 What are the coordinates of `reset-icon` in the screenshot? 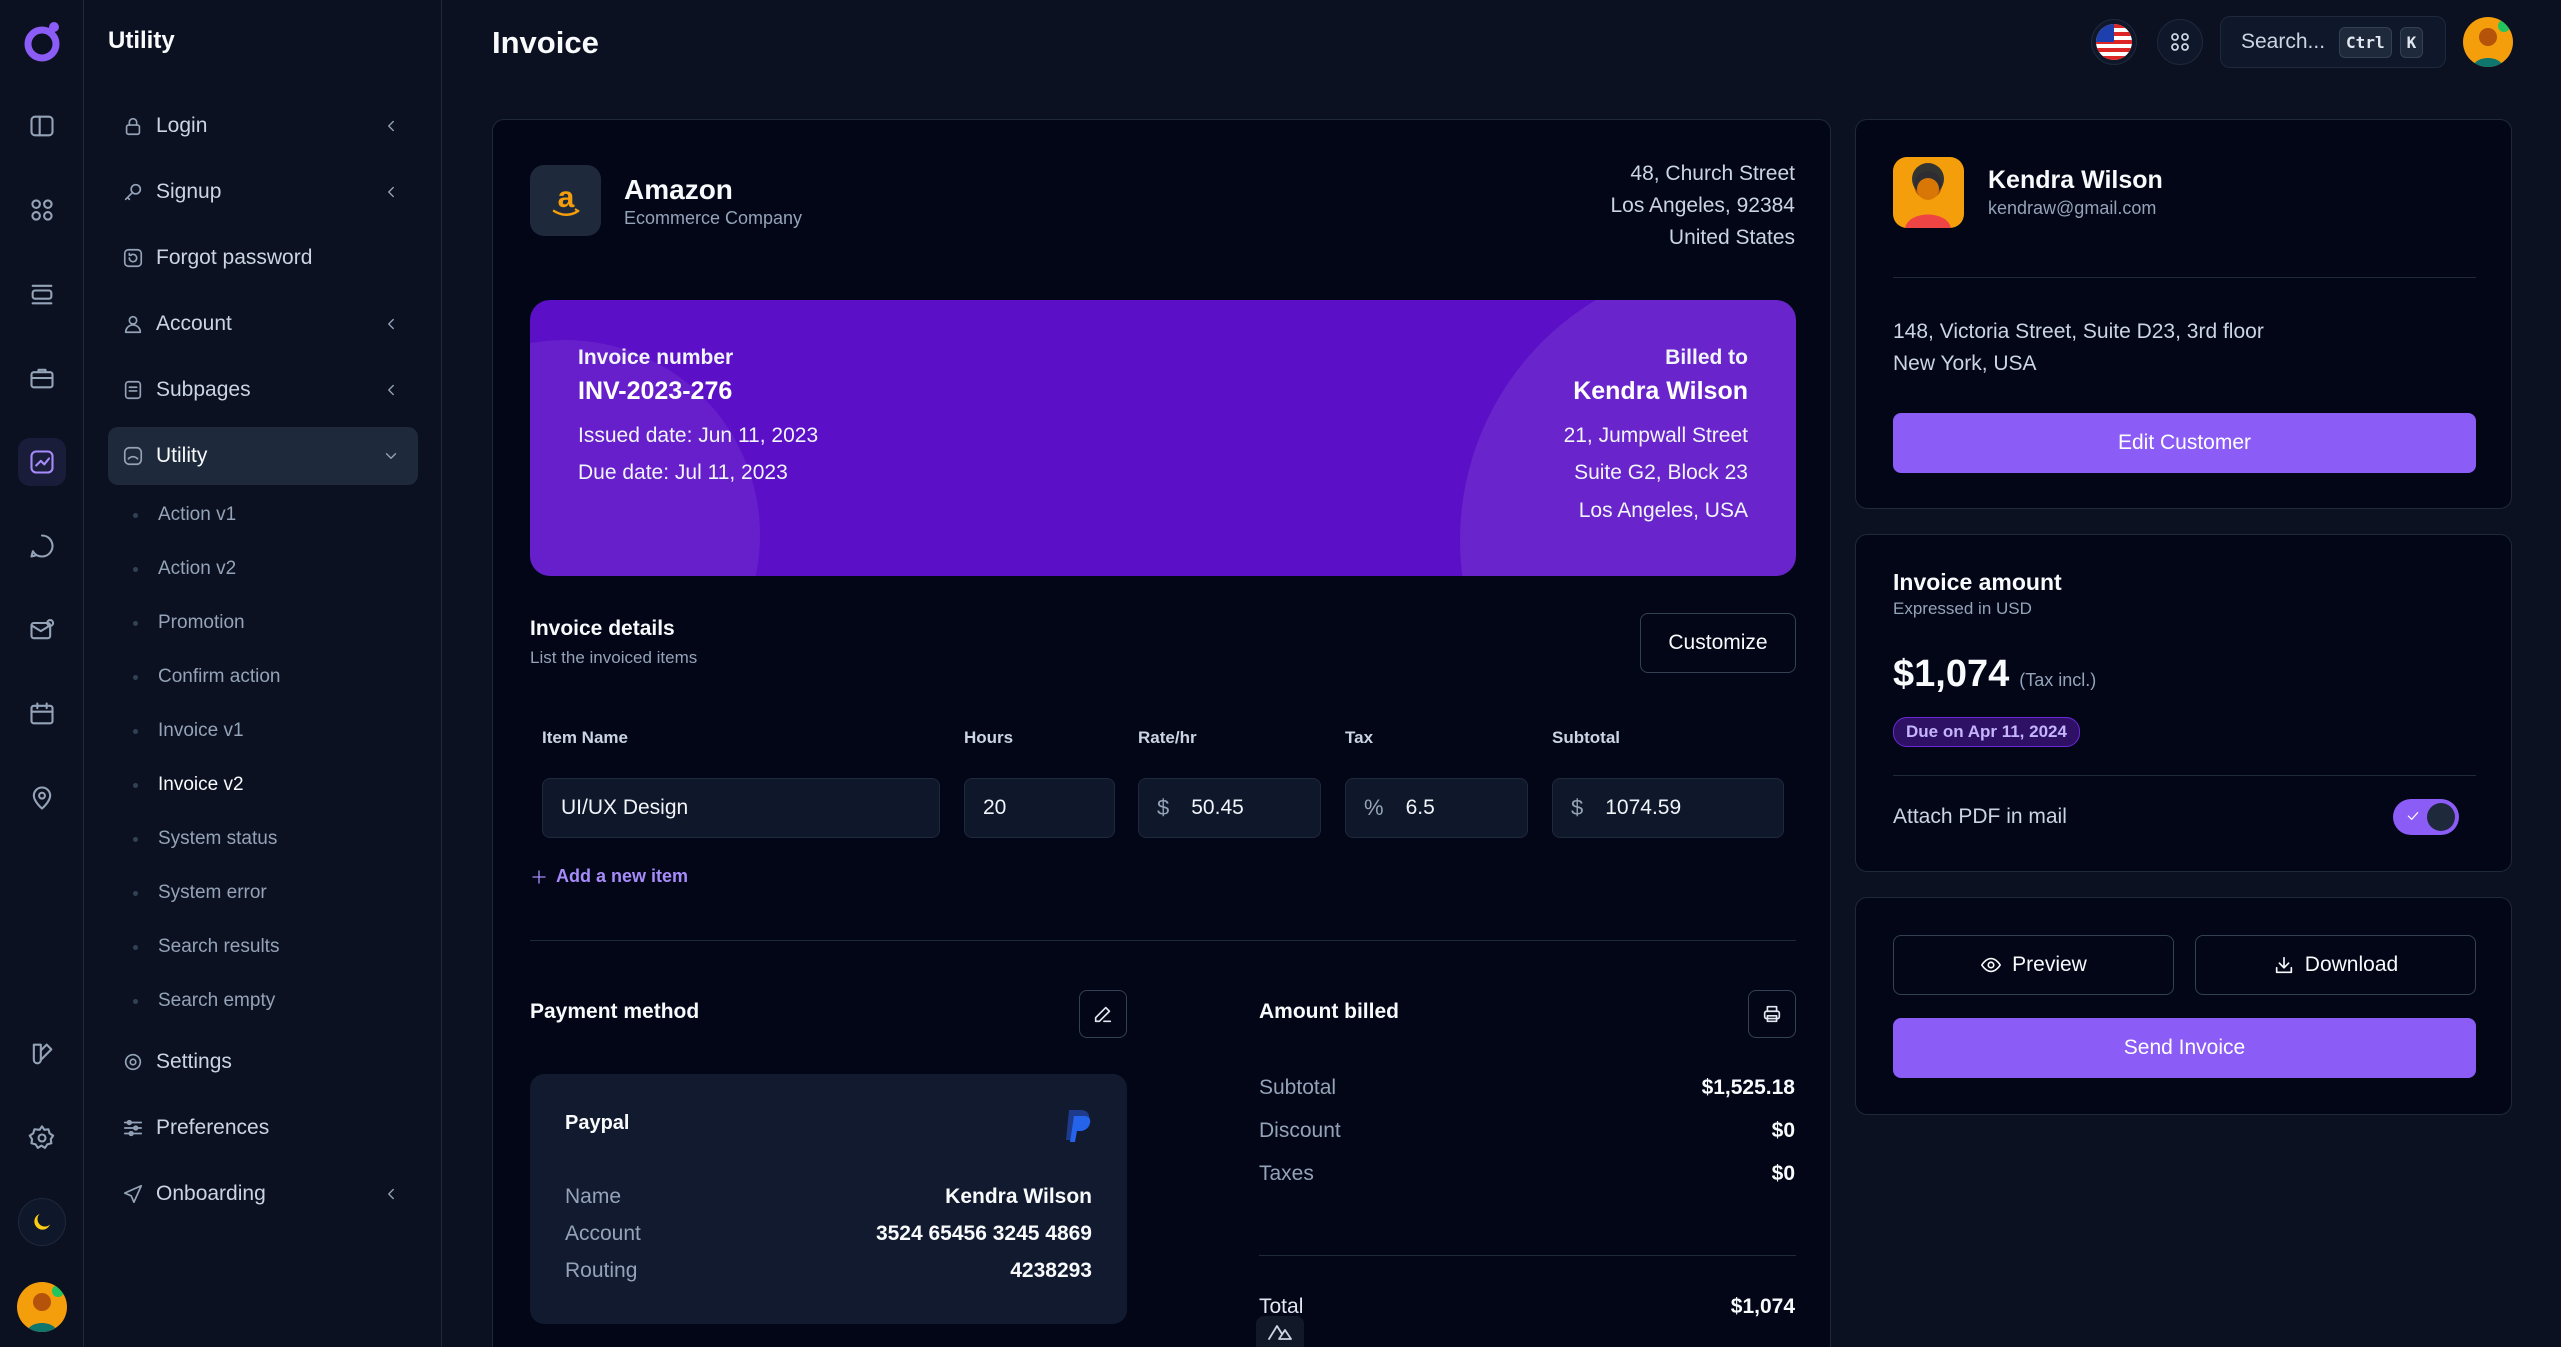 It's located at (133, 258).